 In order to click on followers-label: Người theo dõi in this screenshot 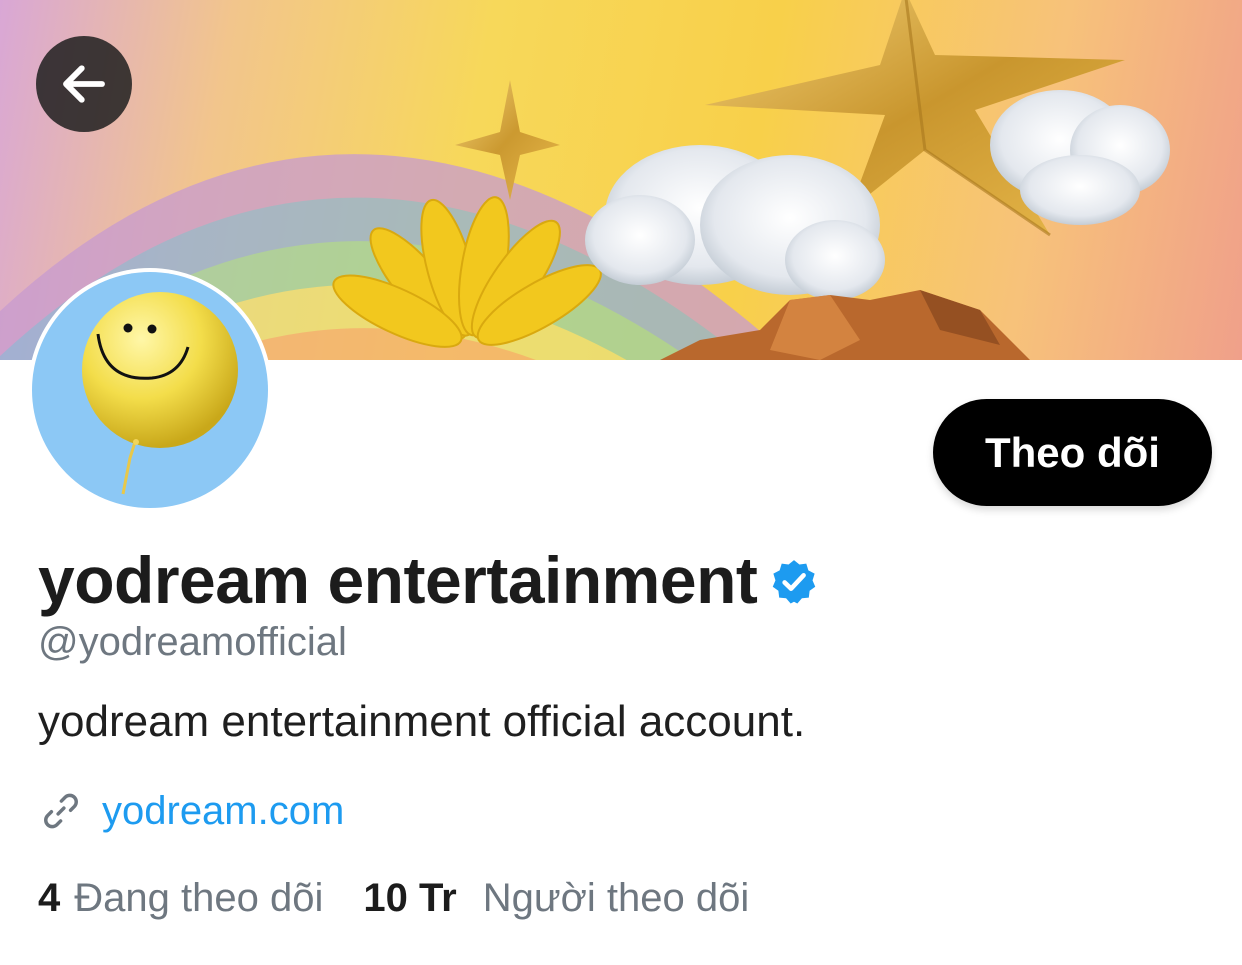, I will do `click(616, 898)`.